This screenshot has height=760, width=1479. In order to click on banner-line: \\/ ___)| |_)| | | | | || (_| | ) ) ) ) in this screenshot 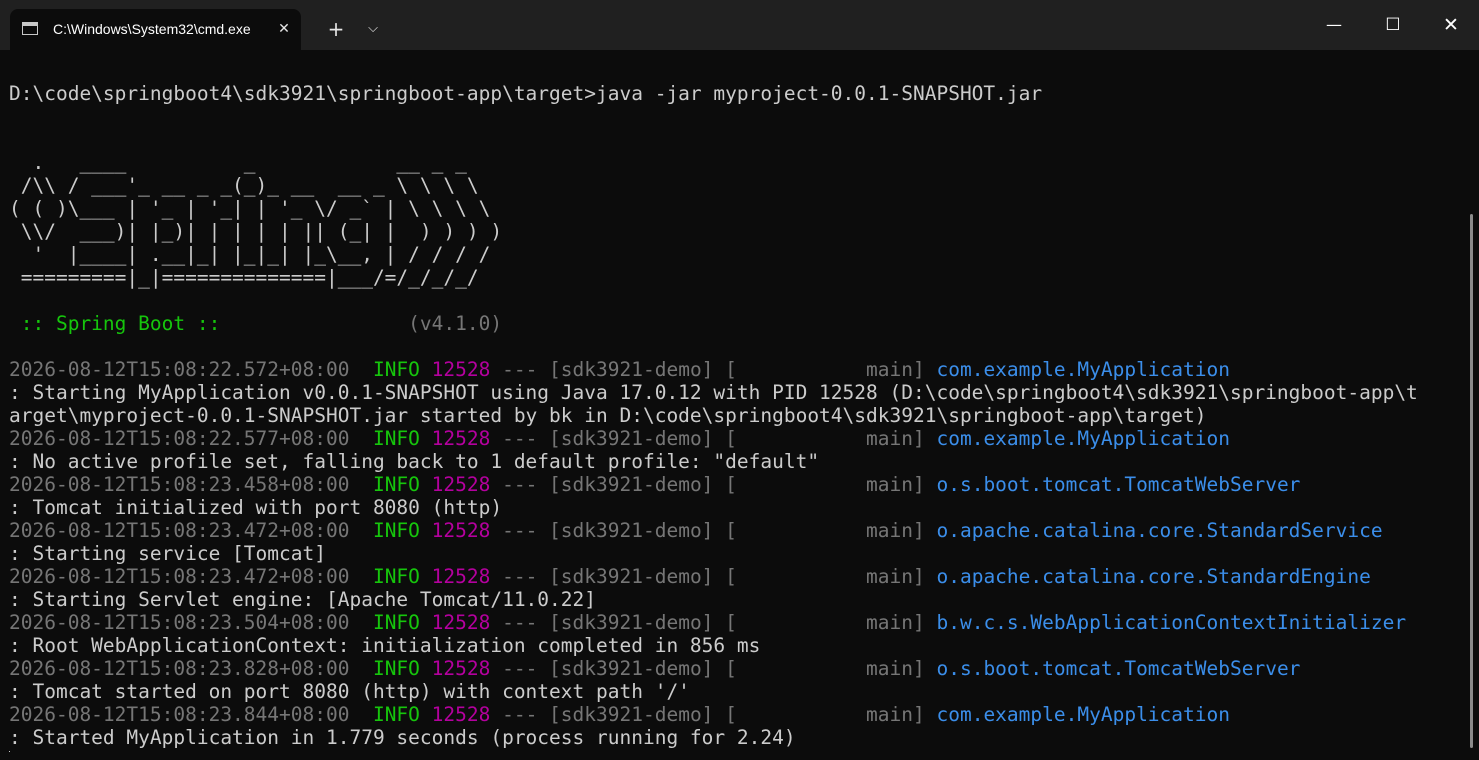, I will do `click(256, 231)`.